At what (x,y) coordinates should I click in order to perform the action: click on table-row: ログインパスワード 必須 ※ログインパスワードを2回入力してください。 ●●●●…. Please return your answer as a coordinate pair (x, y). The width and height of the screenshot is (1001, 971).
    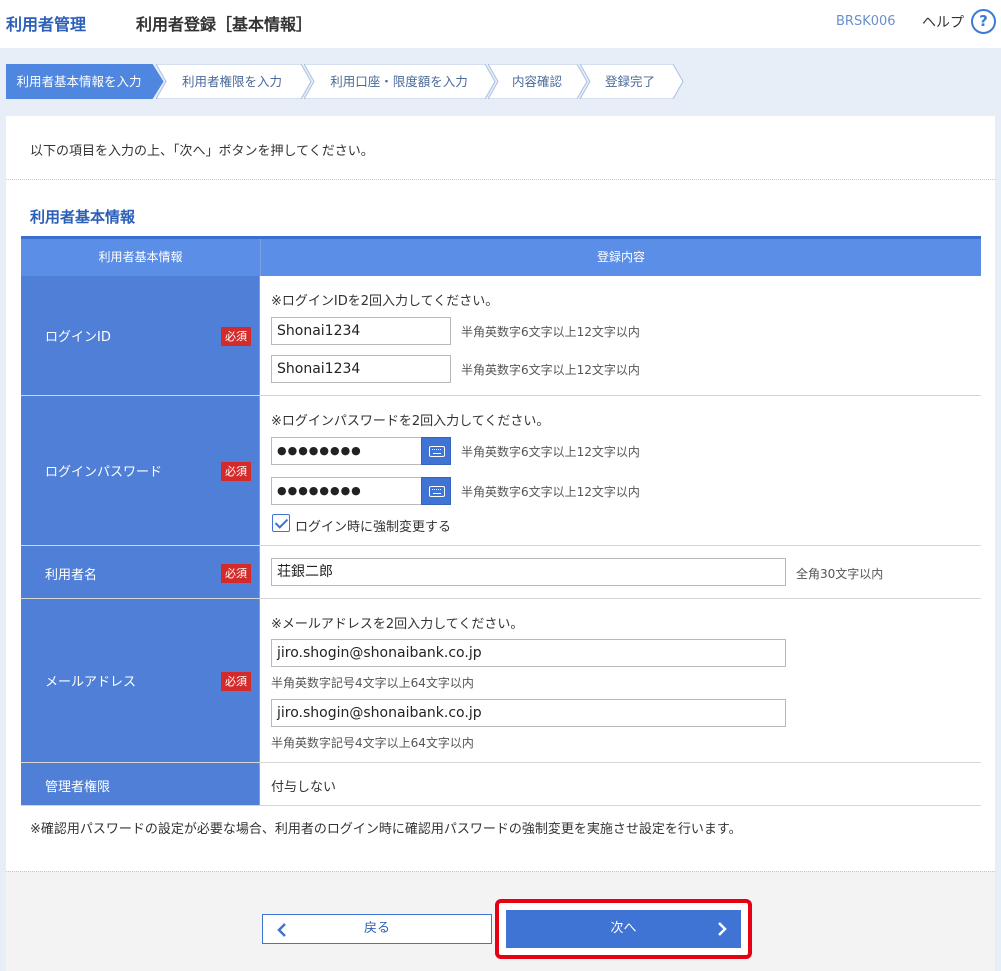
    Looking at the image, I should click on (501, 471).